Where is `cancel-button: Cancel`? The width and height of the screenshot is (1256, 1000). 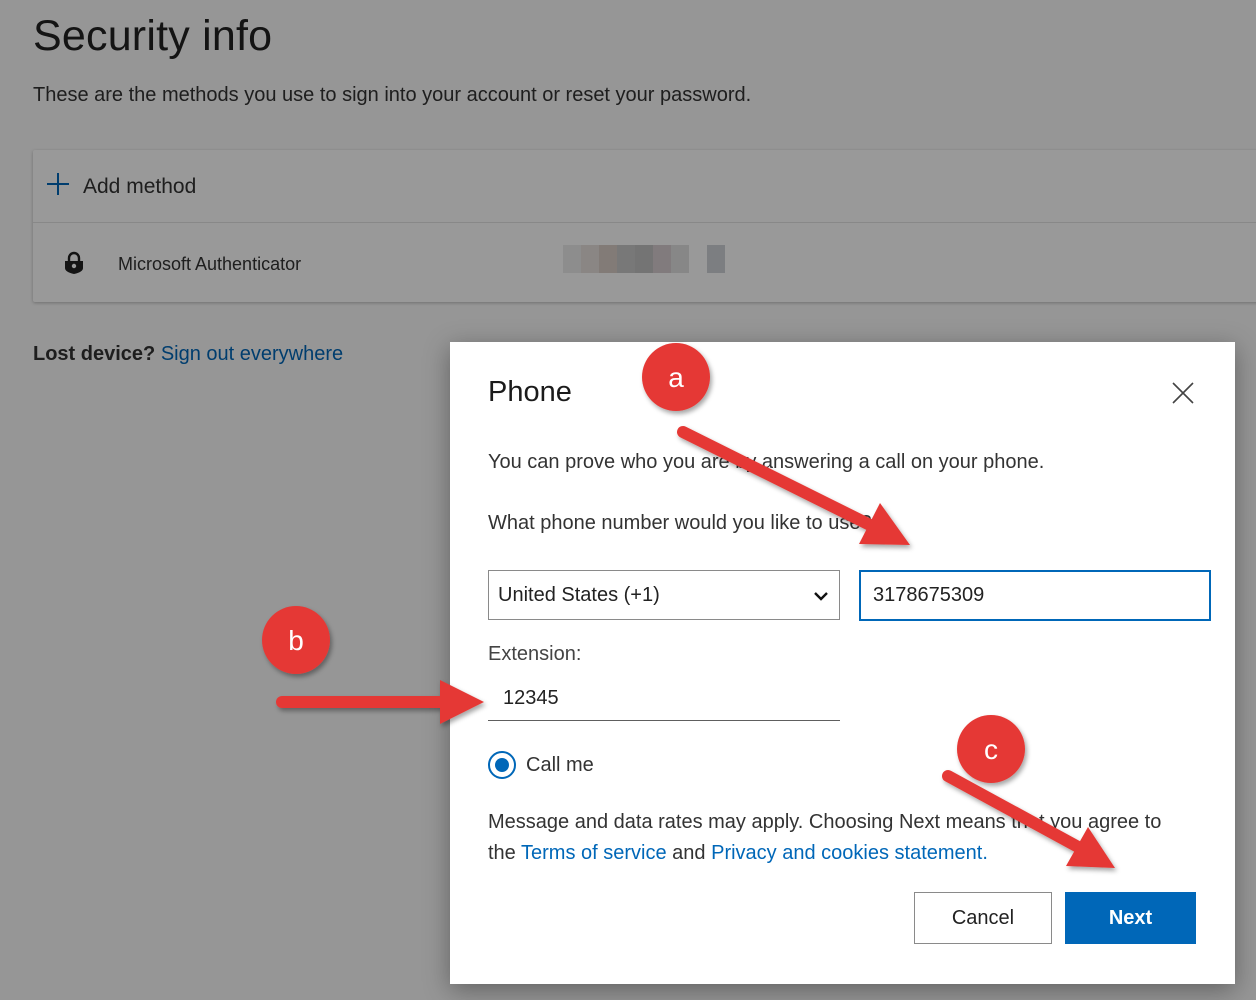
cancel-button: Cancel is located at coordinates (983, 918).